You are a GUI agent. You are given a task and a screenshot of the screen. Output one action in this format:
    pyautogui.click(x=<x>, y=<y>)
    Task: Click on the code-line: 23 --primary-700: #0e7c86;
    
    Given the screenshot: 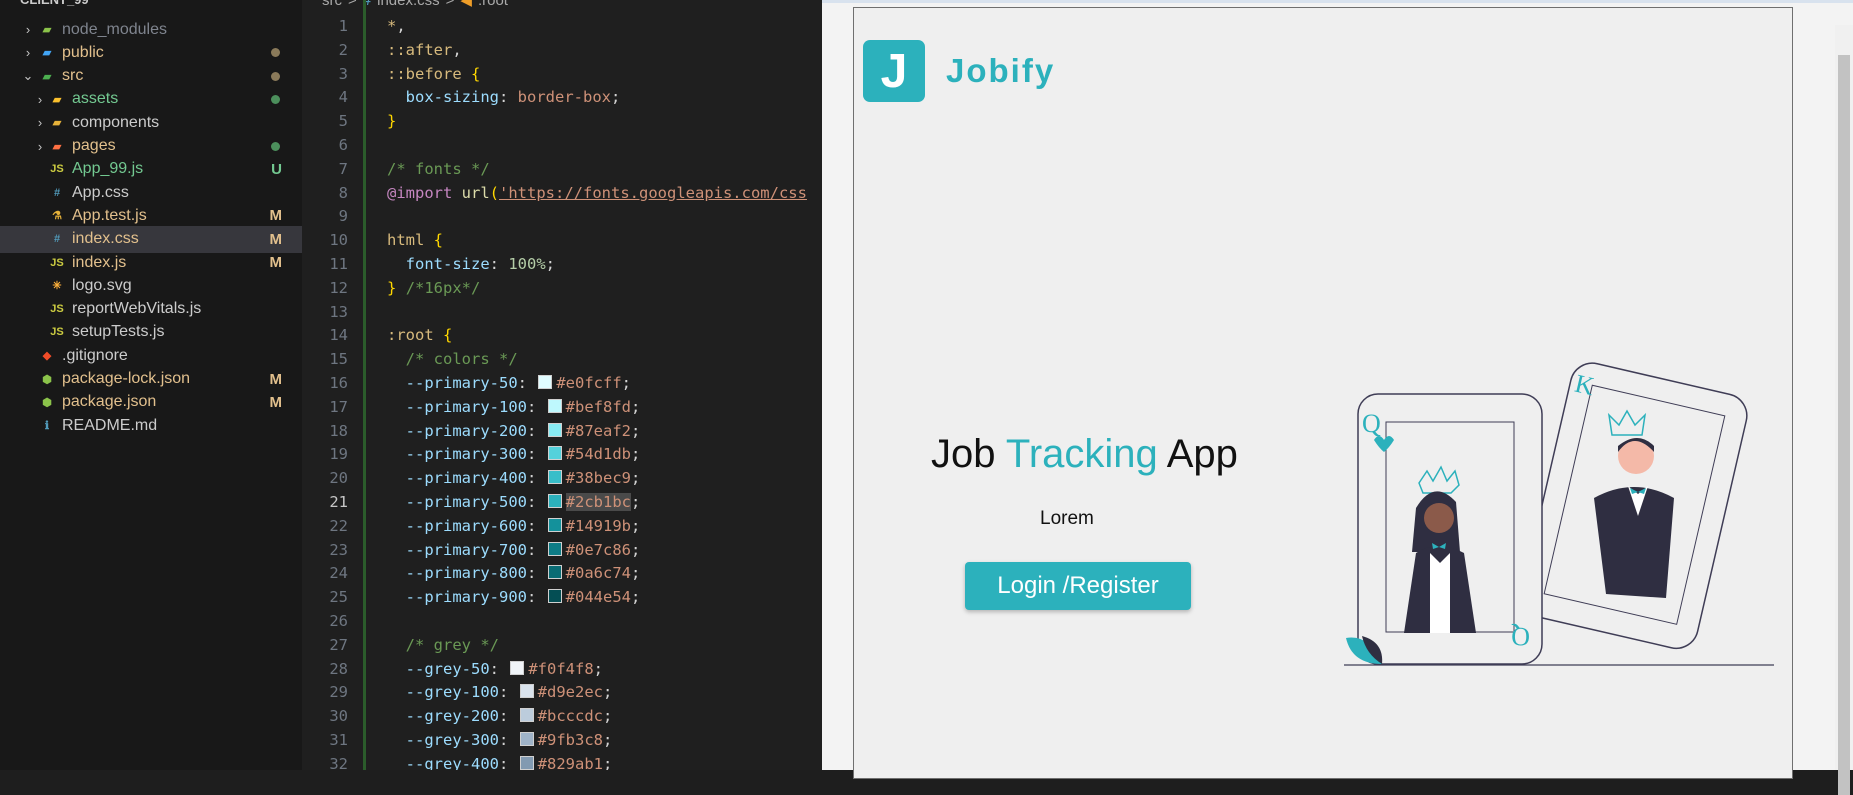 What is the action you would take?
    pyautogui.click(x=562, y=551)
    